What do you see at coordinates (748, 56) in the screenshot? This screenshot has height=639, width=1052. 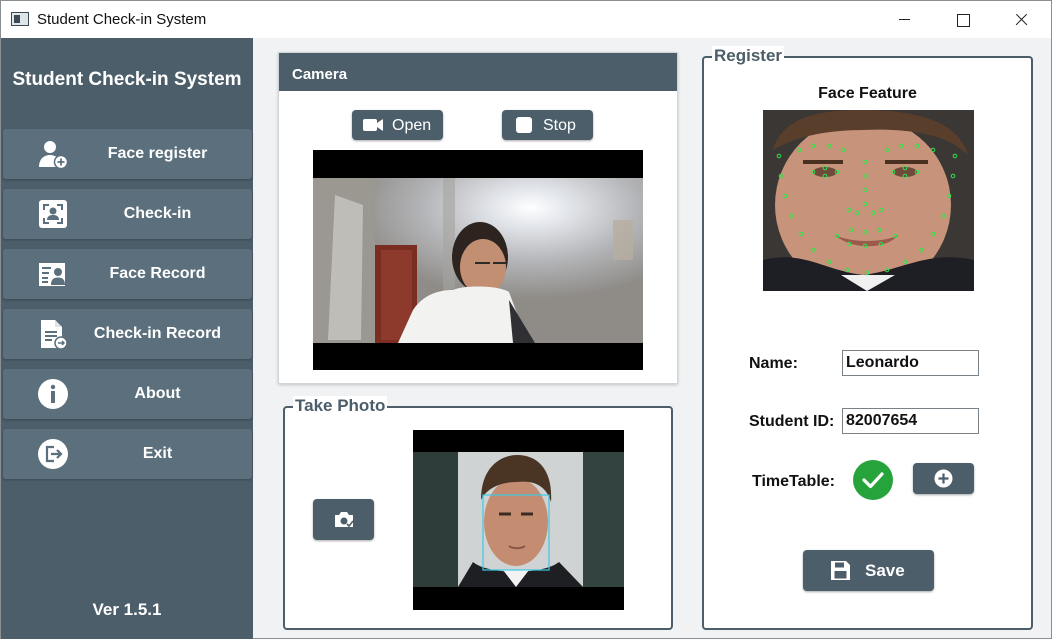 I see `register-title: Register` at bounding box center [748, 56].